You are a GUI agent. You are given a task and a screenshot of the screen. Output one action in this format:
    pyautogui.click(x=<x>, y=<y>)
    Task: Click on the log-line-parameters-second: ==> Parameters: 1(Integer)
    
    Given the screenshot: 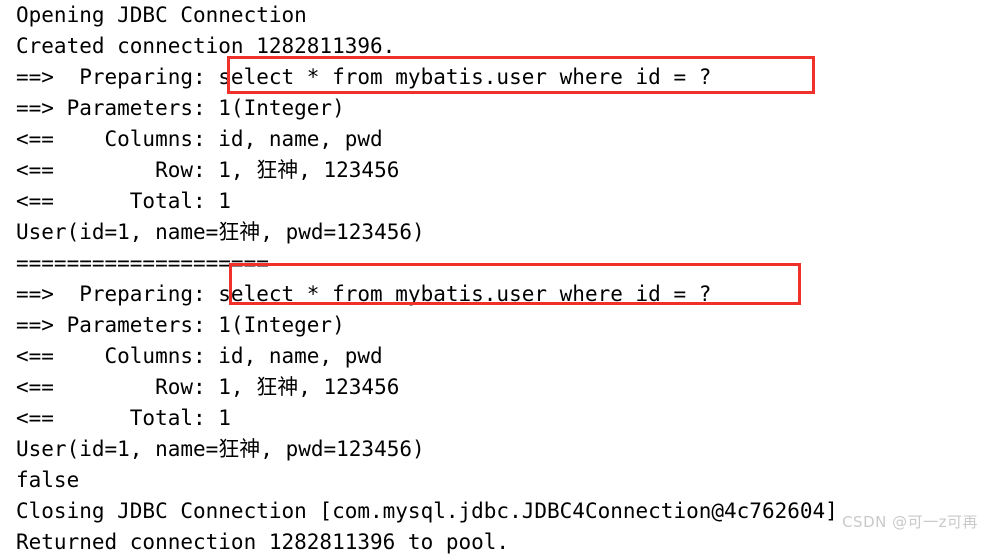 What is the action you would take?
    pyautogui.click(x=180, y=325)
    